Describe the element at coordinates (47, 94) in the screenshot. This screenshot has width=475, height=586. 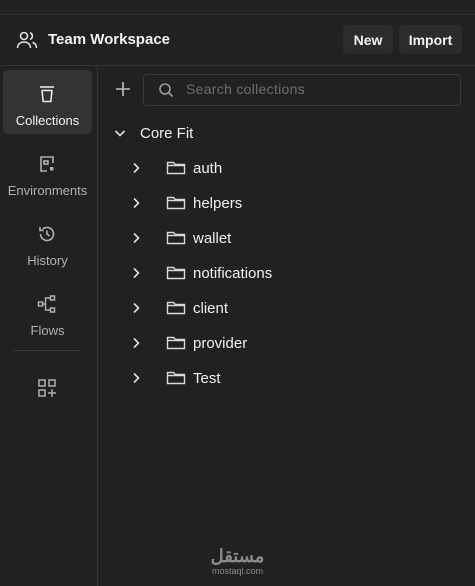
I see `trash-bin-icon` at that location.